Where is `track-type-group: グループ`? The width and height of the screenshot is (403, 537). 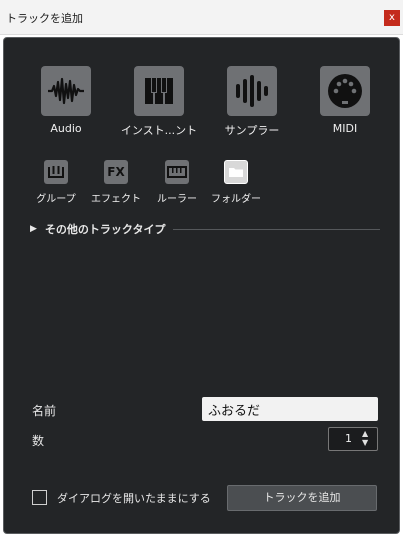
track-type-group: グループ is located at coordinates (56, 182).